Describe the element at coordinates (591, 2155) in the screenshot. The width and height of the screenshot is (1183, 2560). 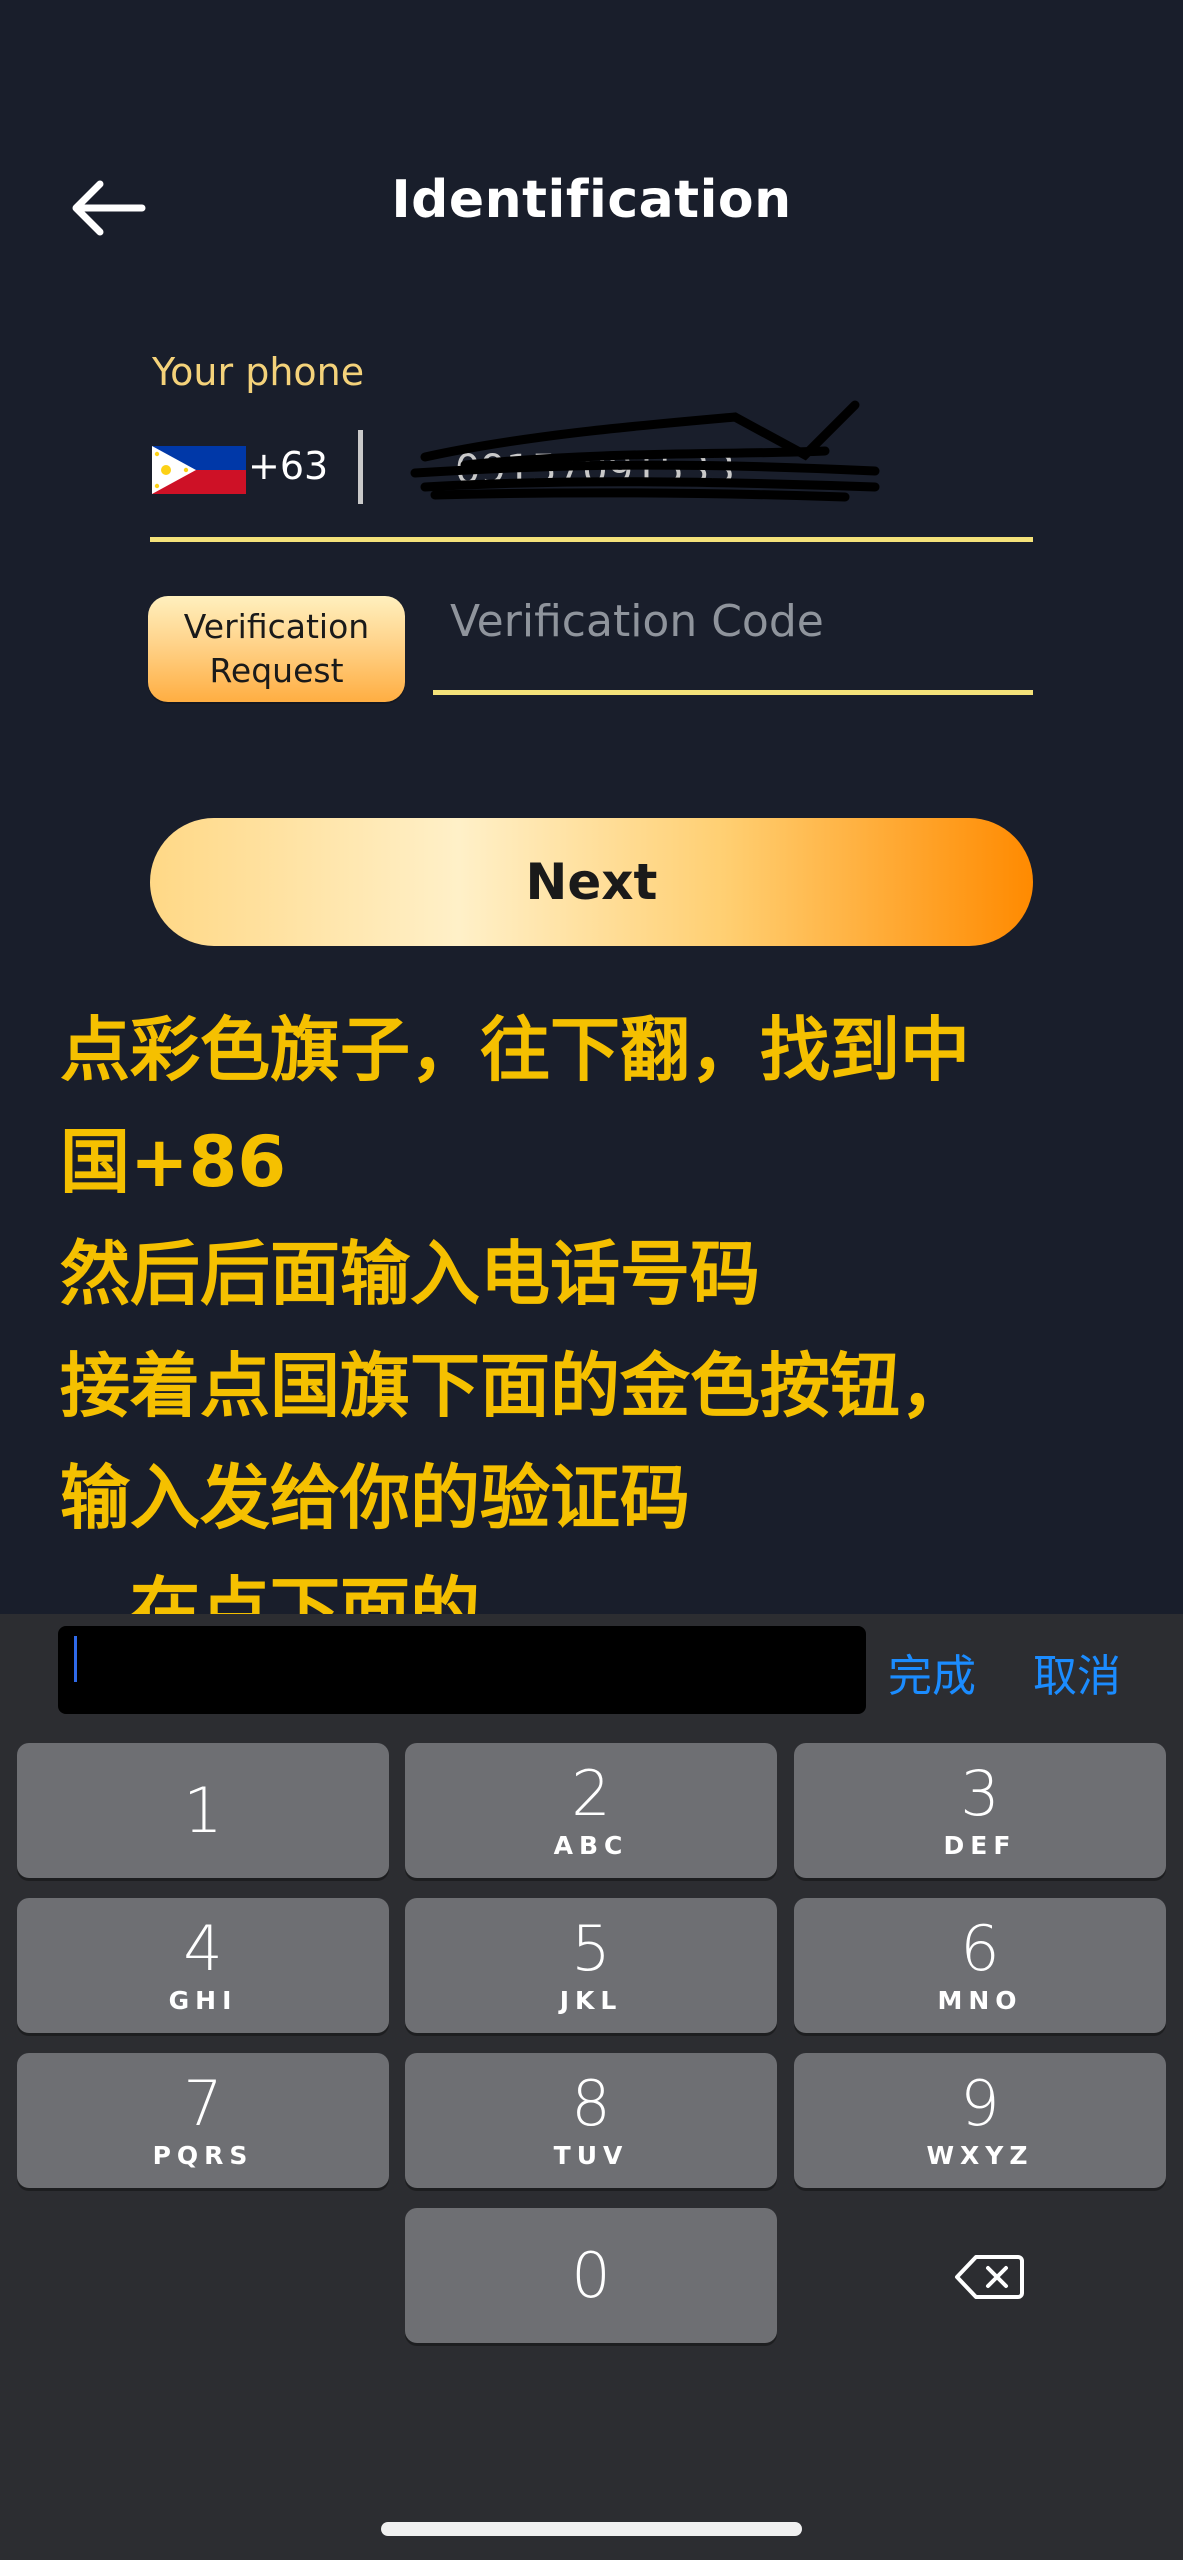
I see `key-letters: TUV` at that location.